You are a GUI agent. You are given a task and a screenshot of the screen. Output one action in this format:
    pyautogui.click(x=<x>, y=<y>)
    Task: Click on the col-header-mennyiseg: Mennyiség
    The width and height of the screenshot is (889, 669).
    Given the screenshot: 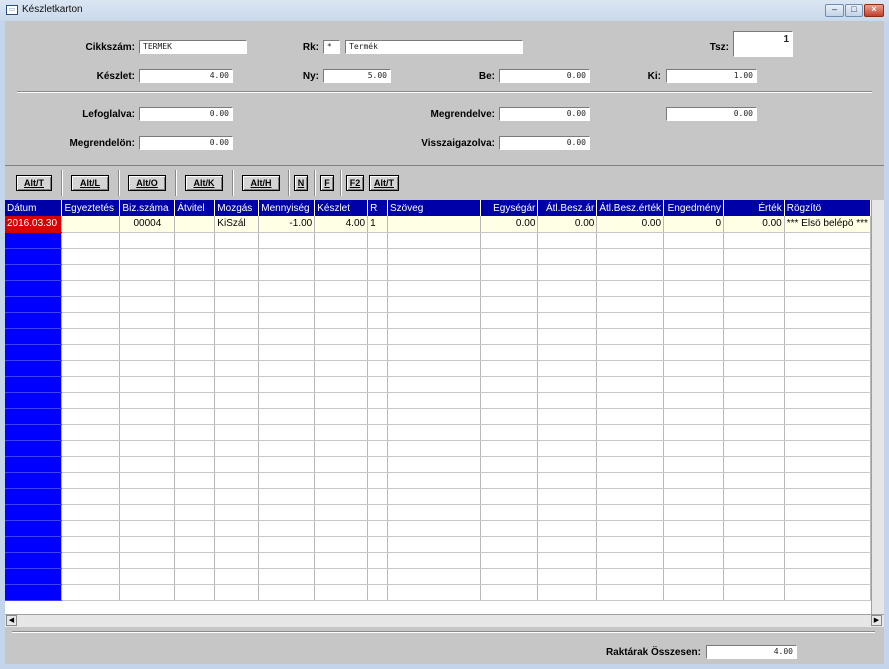 What is the action you would take?
    pyautogui.click(x=287, y=208)
    